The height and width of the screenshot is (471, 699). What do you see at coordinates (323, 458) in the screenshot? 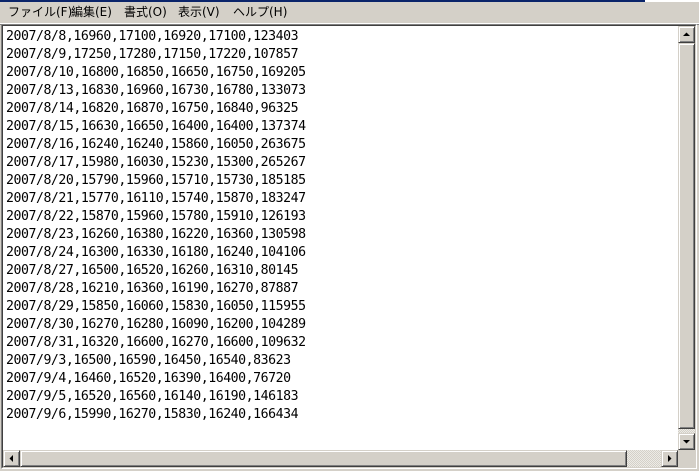
I see `horizontal-scroll-thumb` at bounding box center [323, 458].